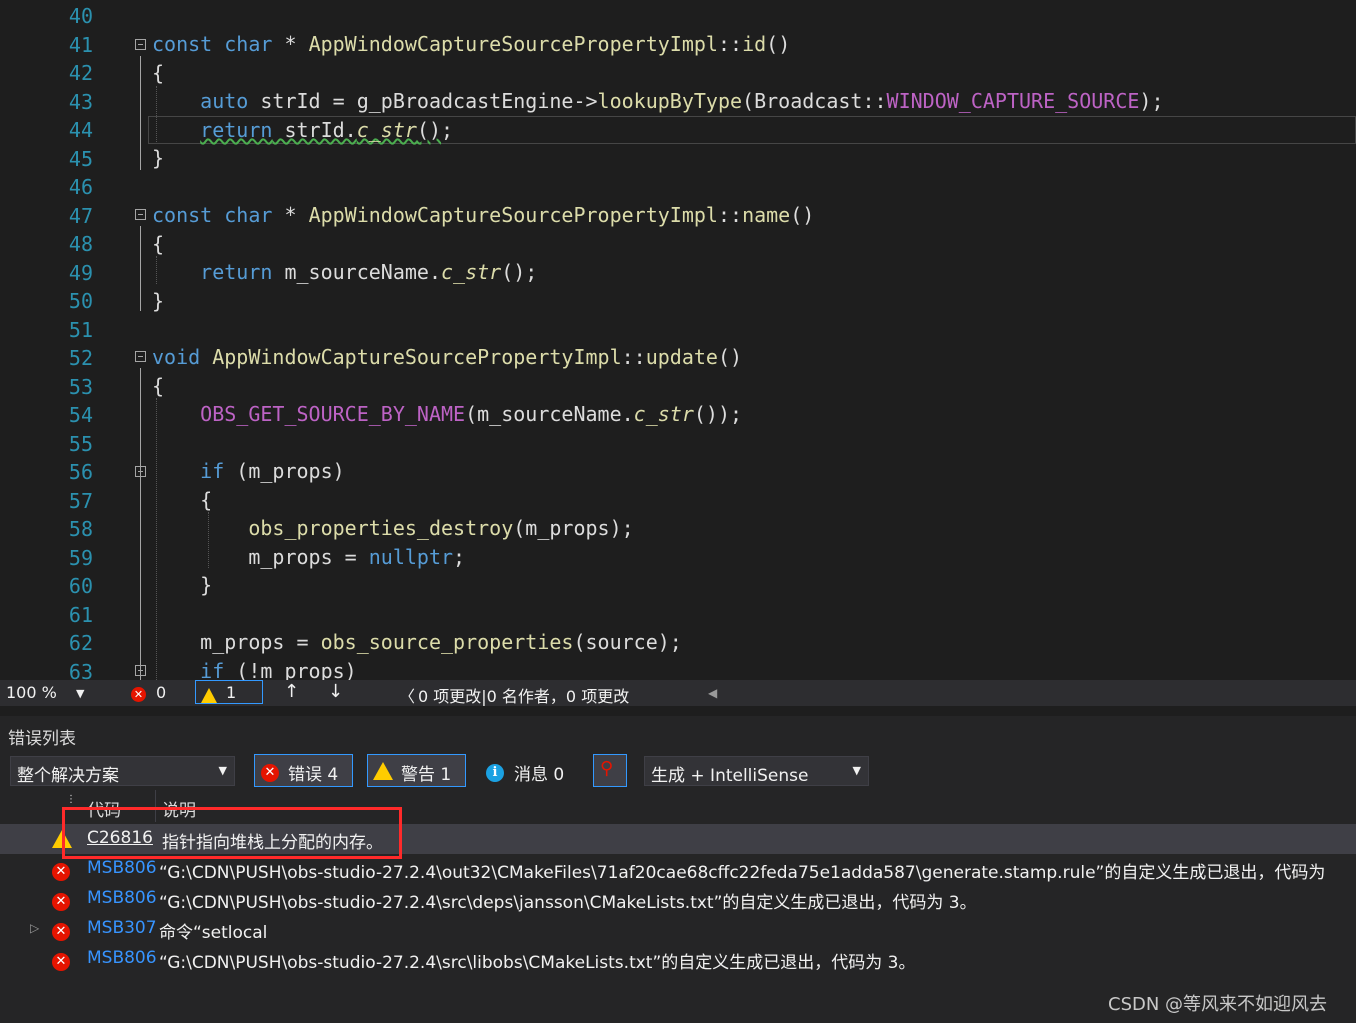 This screenshot has width=1356, height=1023. I want to click on filter-icon: ⚲, so click(607, 768).